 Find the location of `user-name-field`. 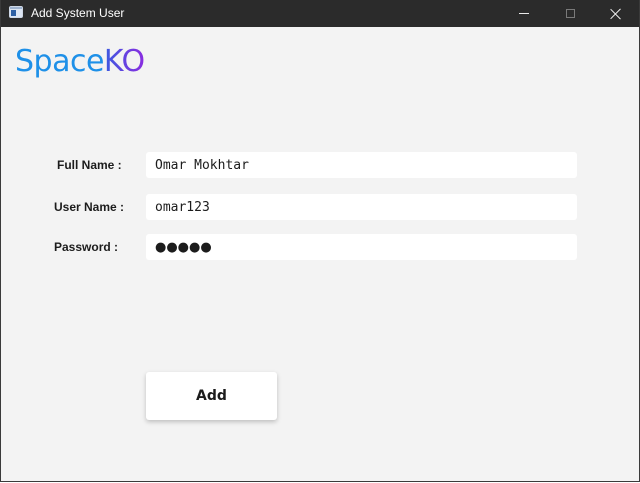

user-name-field is located at coordinates (361, 207).